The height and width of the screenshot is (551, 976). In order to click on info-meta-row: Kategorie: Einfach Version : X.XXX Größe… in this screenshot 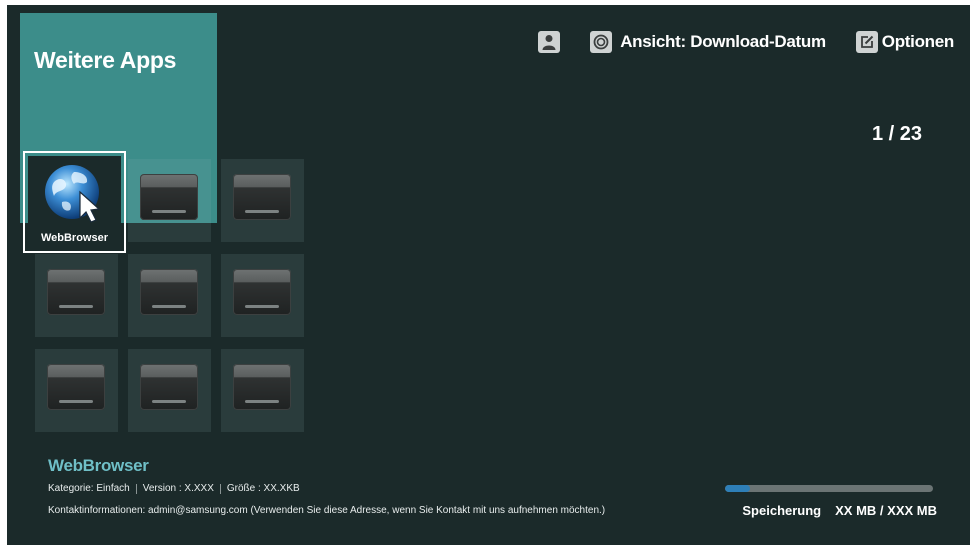, I will do `click(326, 488)`.